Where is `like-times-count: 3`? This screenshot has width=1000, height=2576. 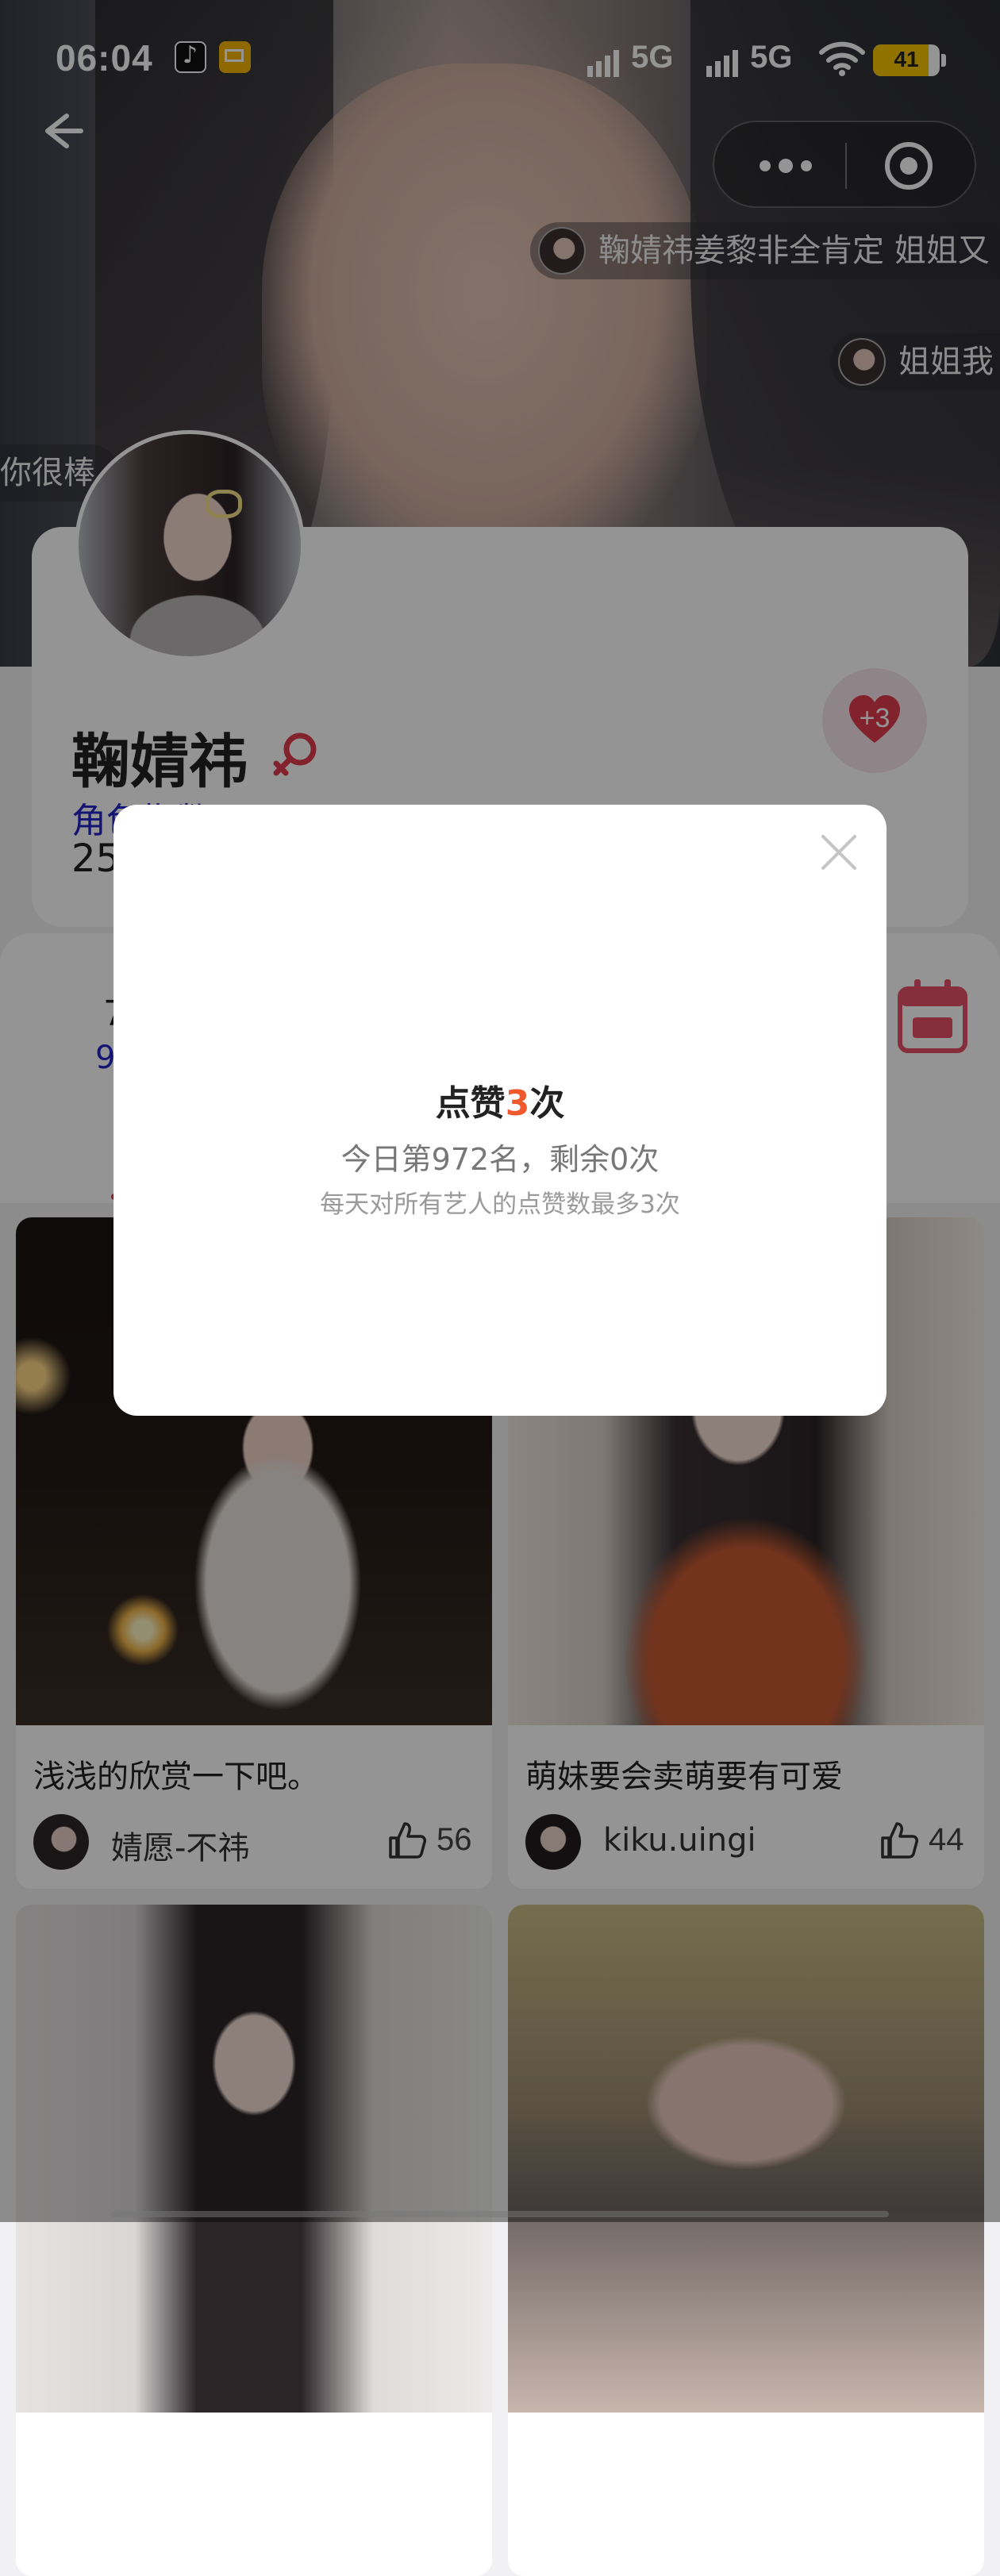
like-times-count: 3 is located at coordinates (517, 1103).